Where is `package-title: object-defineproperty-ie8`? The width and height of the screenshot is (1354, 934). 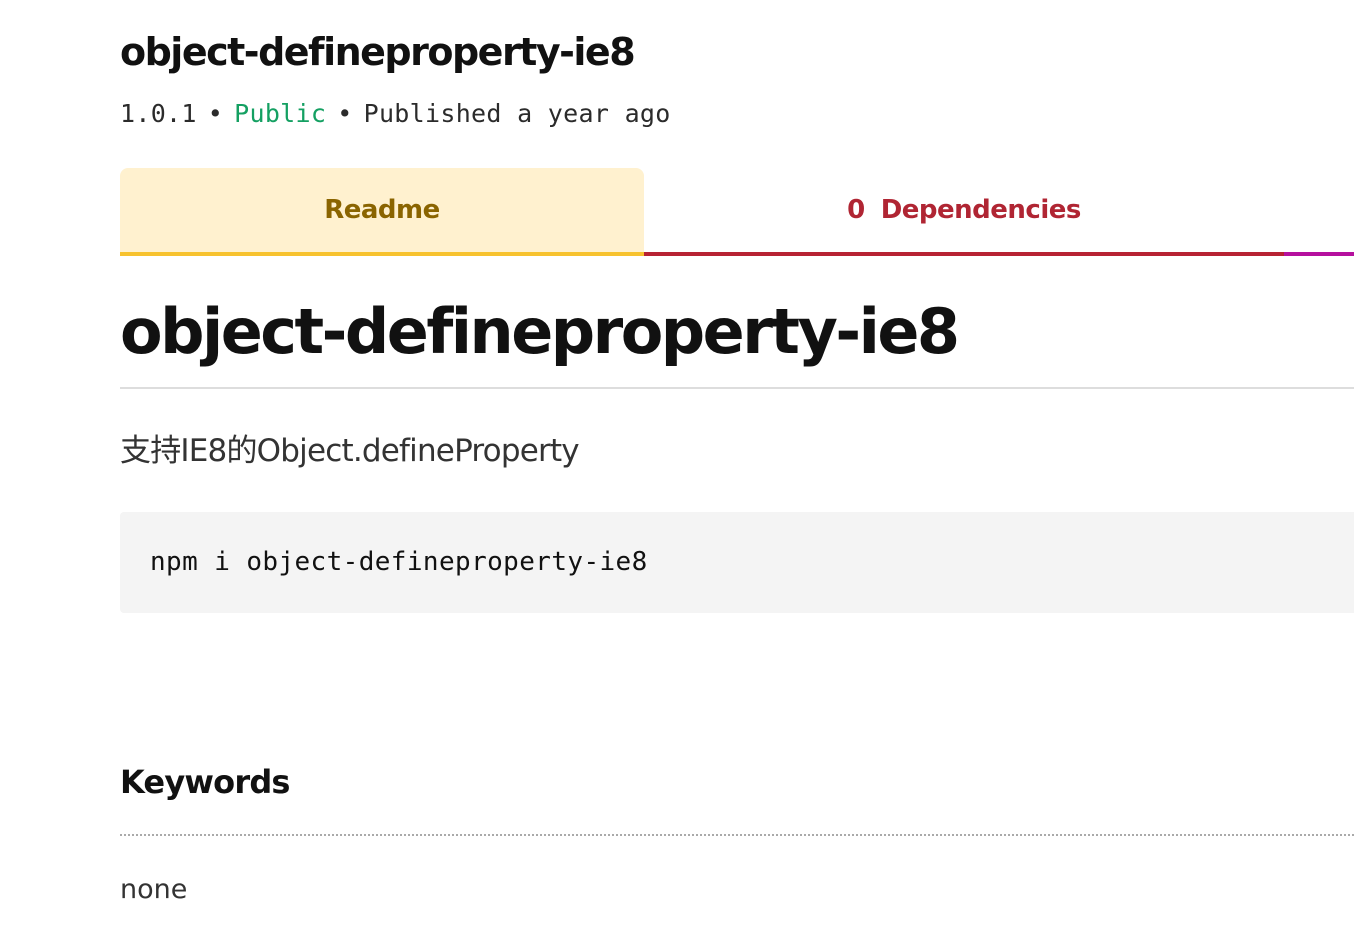
package-title: object-defineproperty-ie8 is located at coordinates (378, 52).